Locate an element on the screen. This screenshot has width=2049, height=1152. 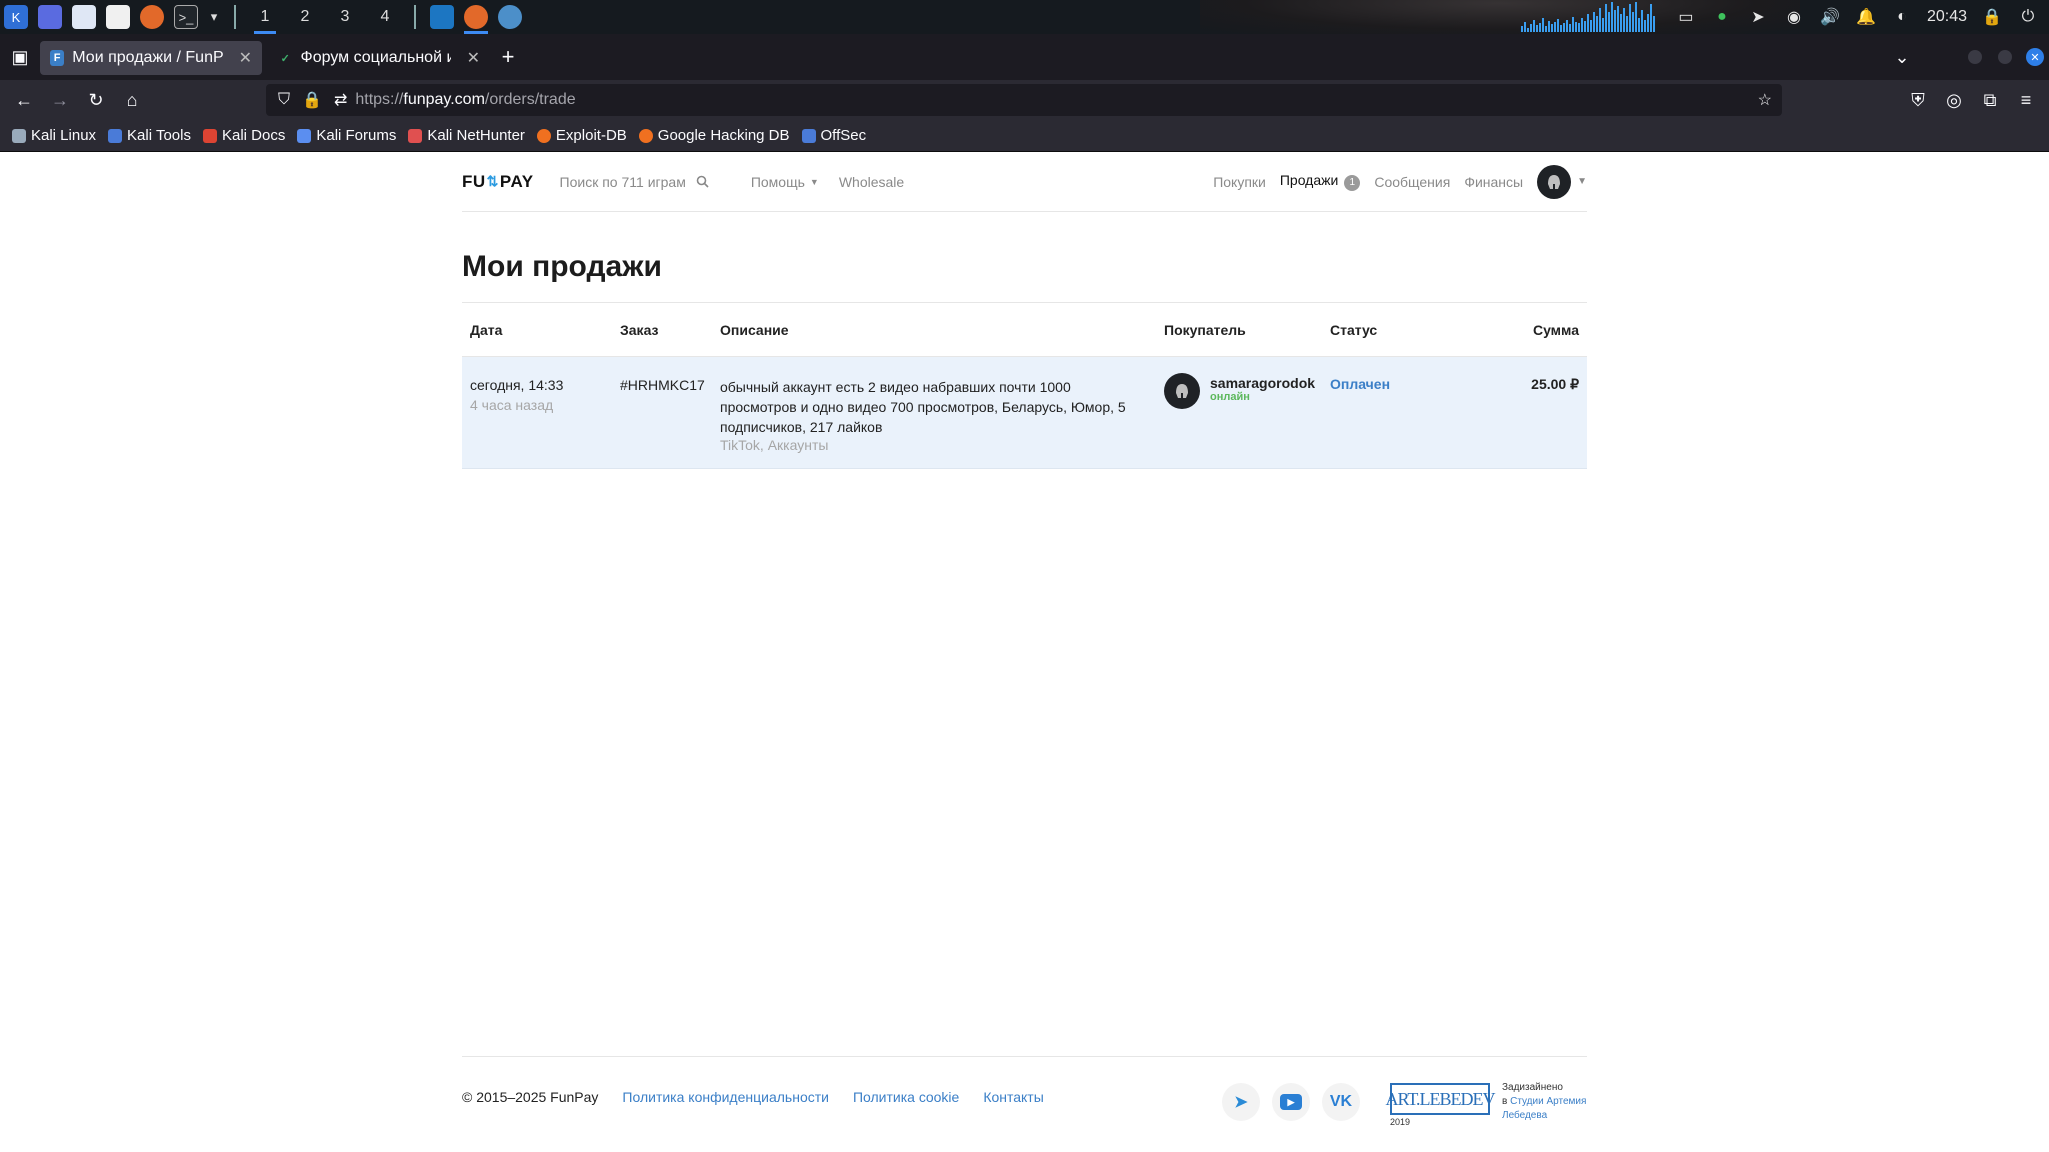
artlebedev-logo: ART.LEBEDEV 2019 is located at coordinates (1440, 1105).